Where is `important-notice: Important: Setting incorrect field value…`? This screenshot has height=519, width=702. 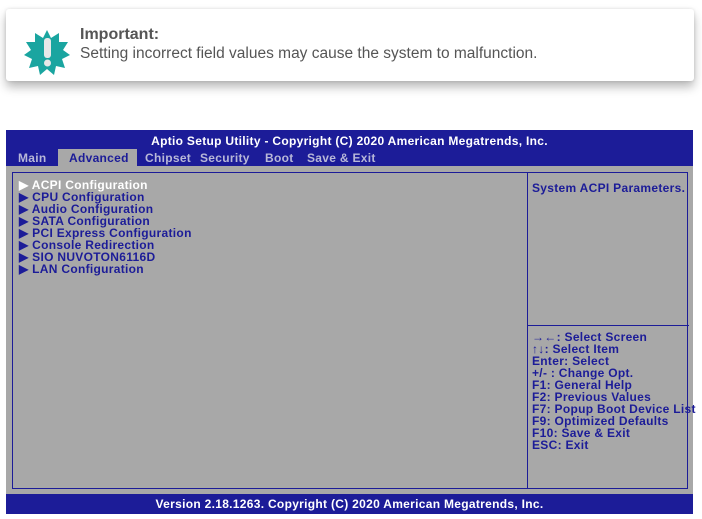
important-notice: Important: Setting incorrect field value… is located at coordinates (350, 45).